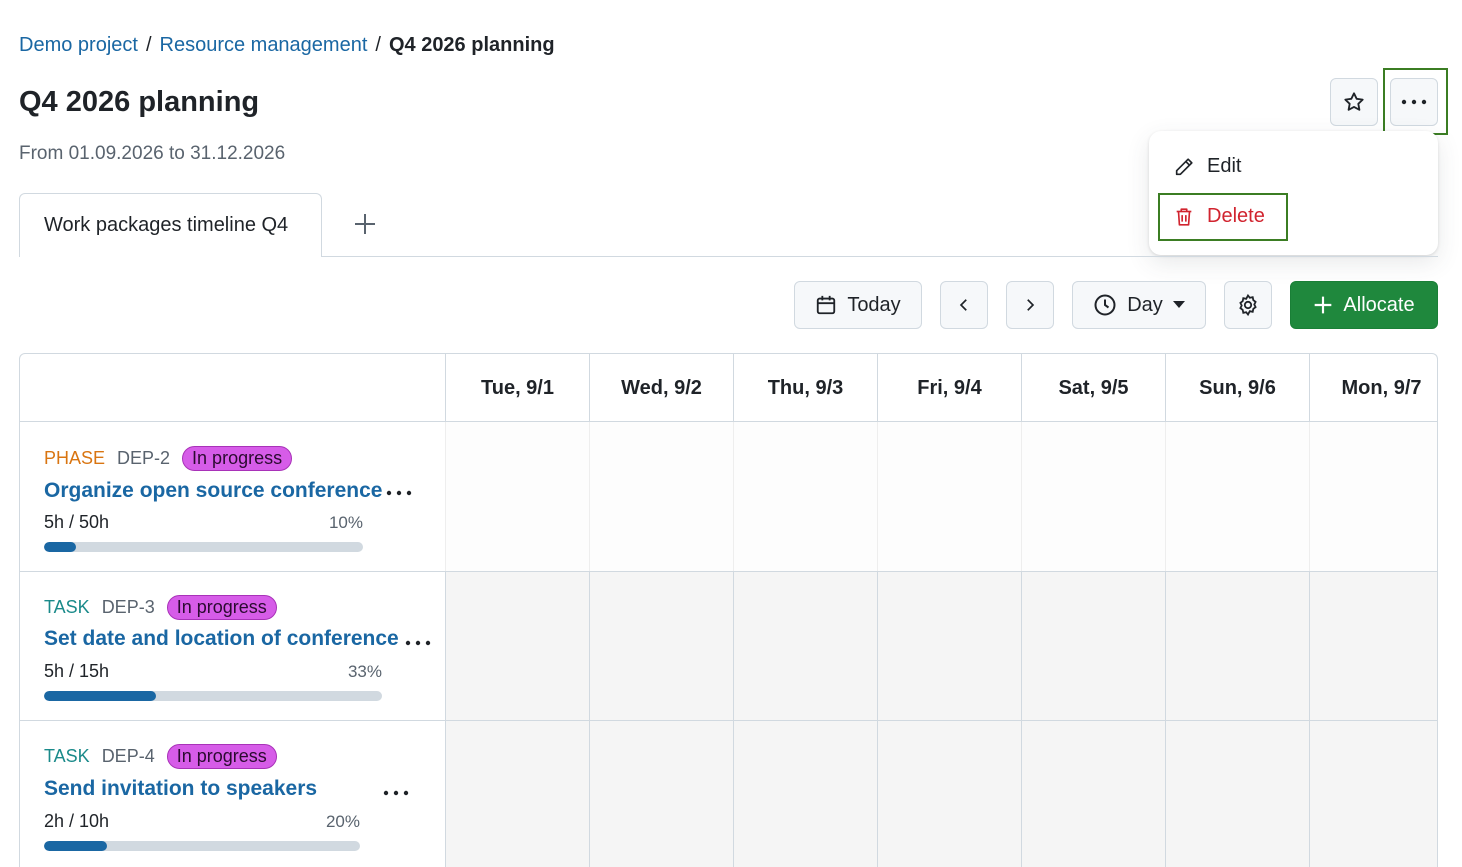  I want to click on star-icon, so click(1354, 101).